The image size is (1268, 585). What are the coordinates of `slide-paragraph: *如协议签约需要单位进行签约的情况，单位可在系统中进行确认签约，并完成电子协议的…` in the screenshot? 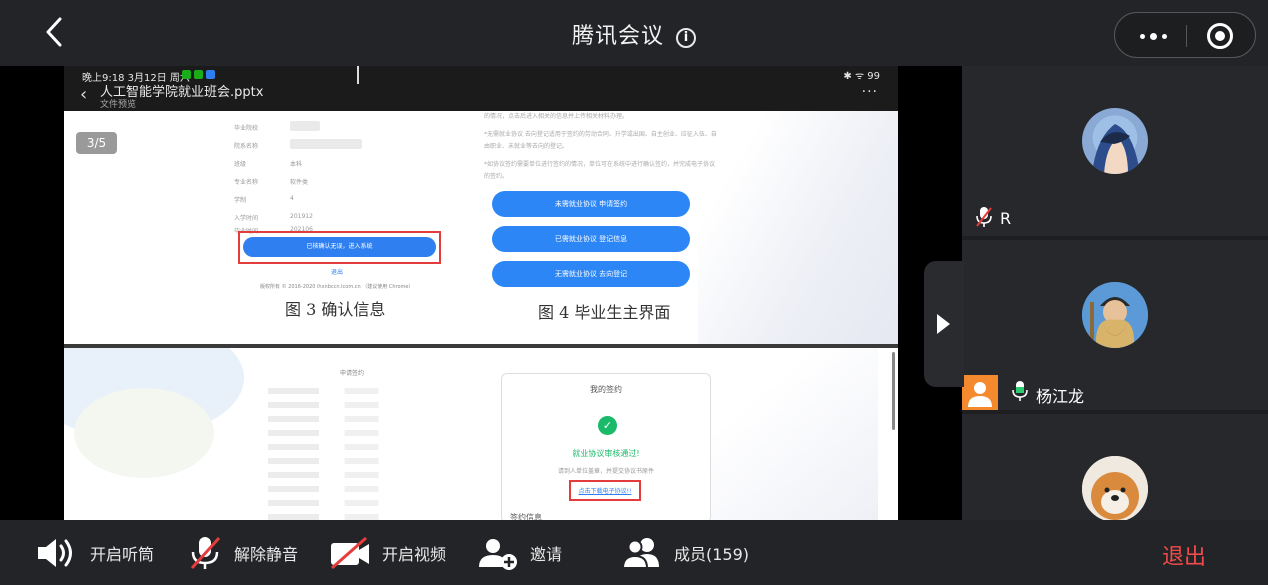 It's located at (600, 170).